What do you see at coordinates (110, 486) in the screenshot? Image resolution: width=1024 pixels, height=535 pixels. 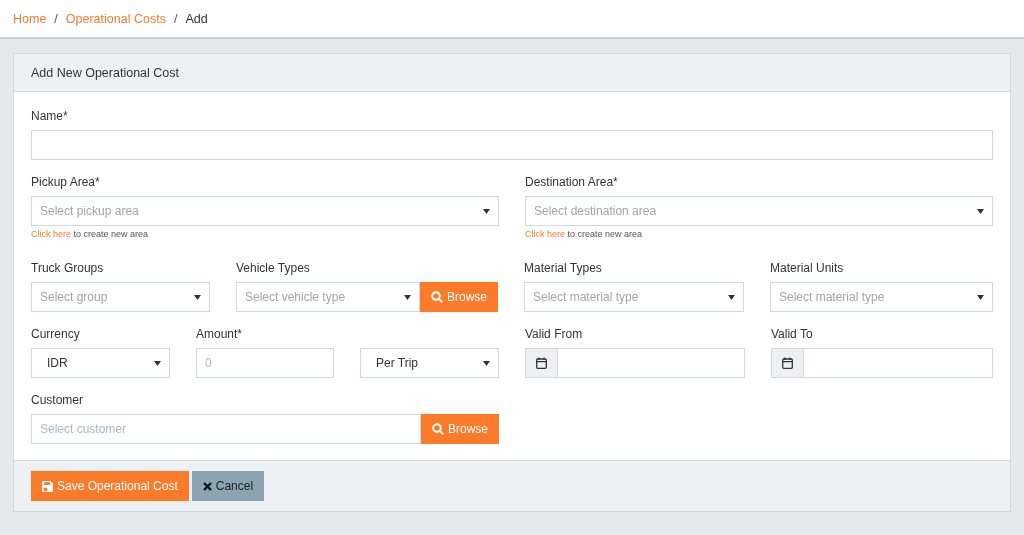 I see `save-button: Save Operational Cost` at bounding box center [110, 486].